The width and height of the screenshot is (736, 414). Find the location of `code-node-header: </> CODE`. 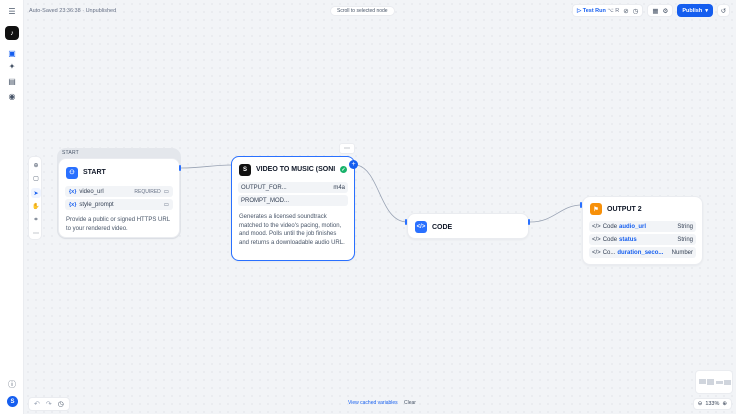

code-node-header: </> CODE is located at coordinates (468, 227).